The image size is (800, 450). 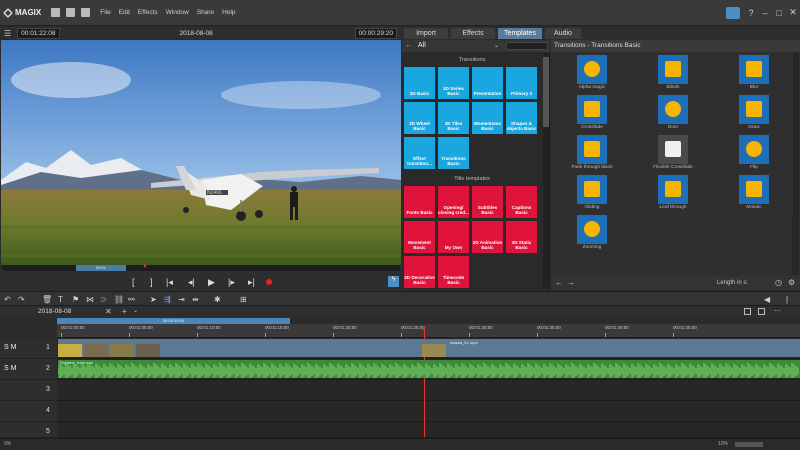 What do you see at coordinates (56, 12) in the screenshot?
I see `new-file-icon` at bounding box center [56, 12].